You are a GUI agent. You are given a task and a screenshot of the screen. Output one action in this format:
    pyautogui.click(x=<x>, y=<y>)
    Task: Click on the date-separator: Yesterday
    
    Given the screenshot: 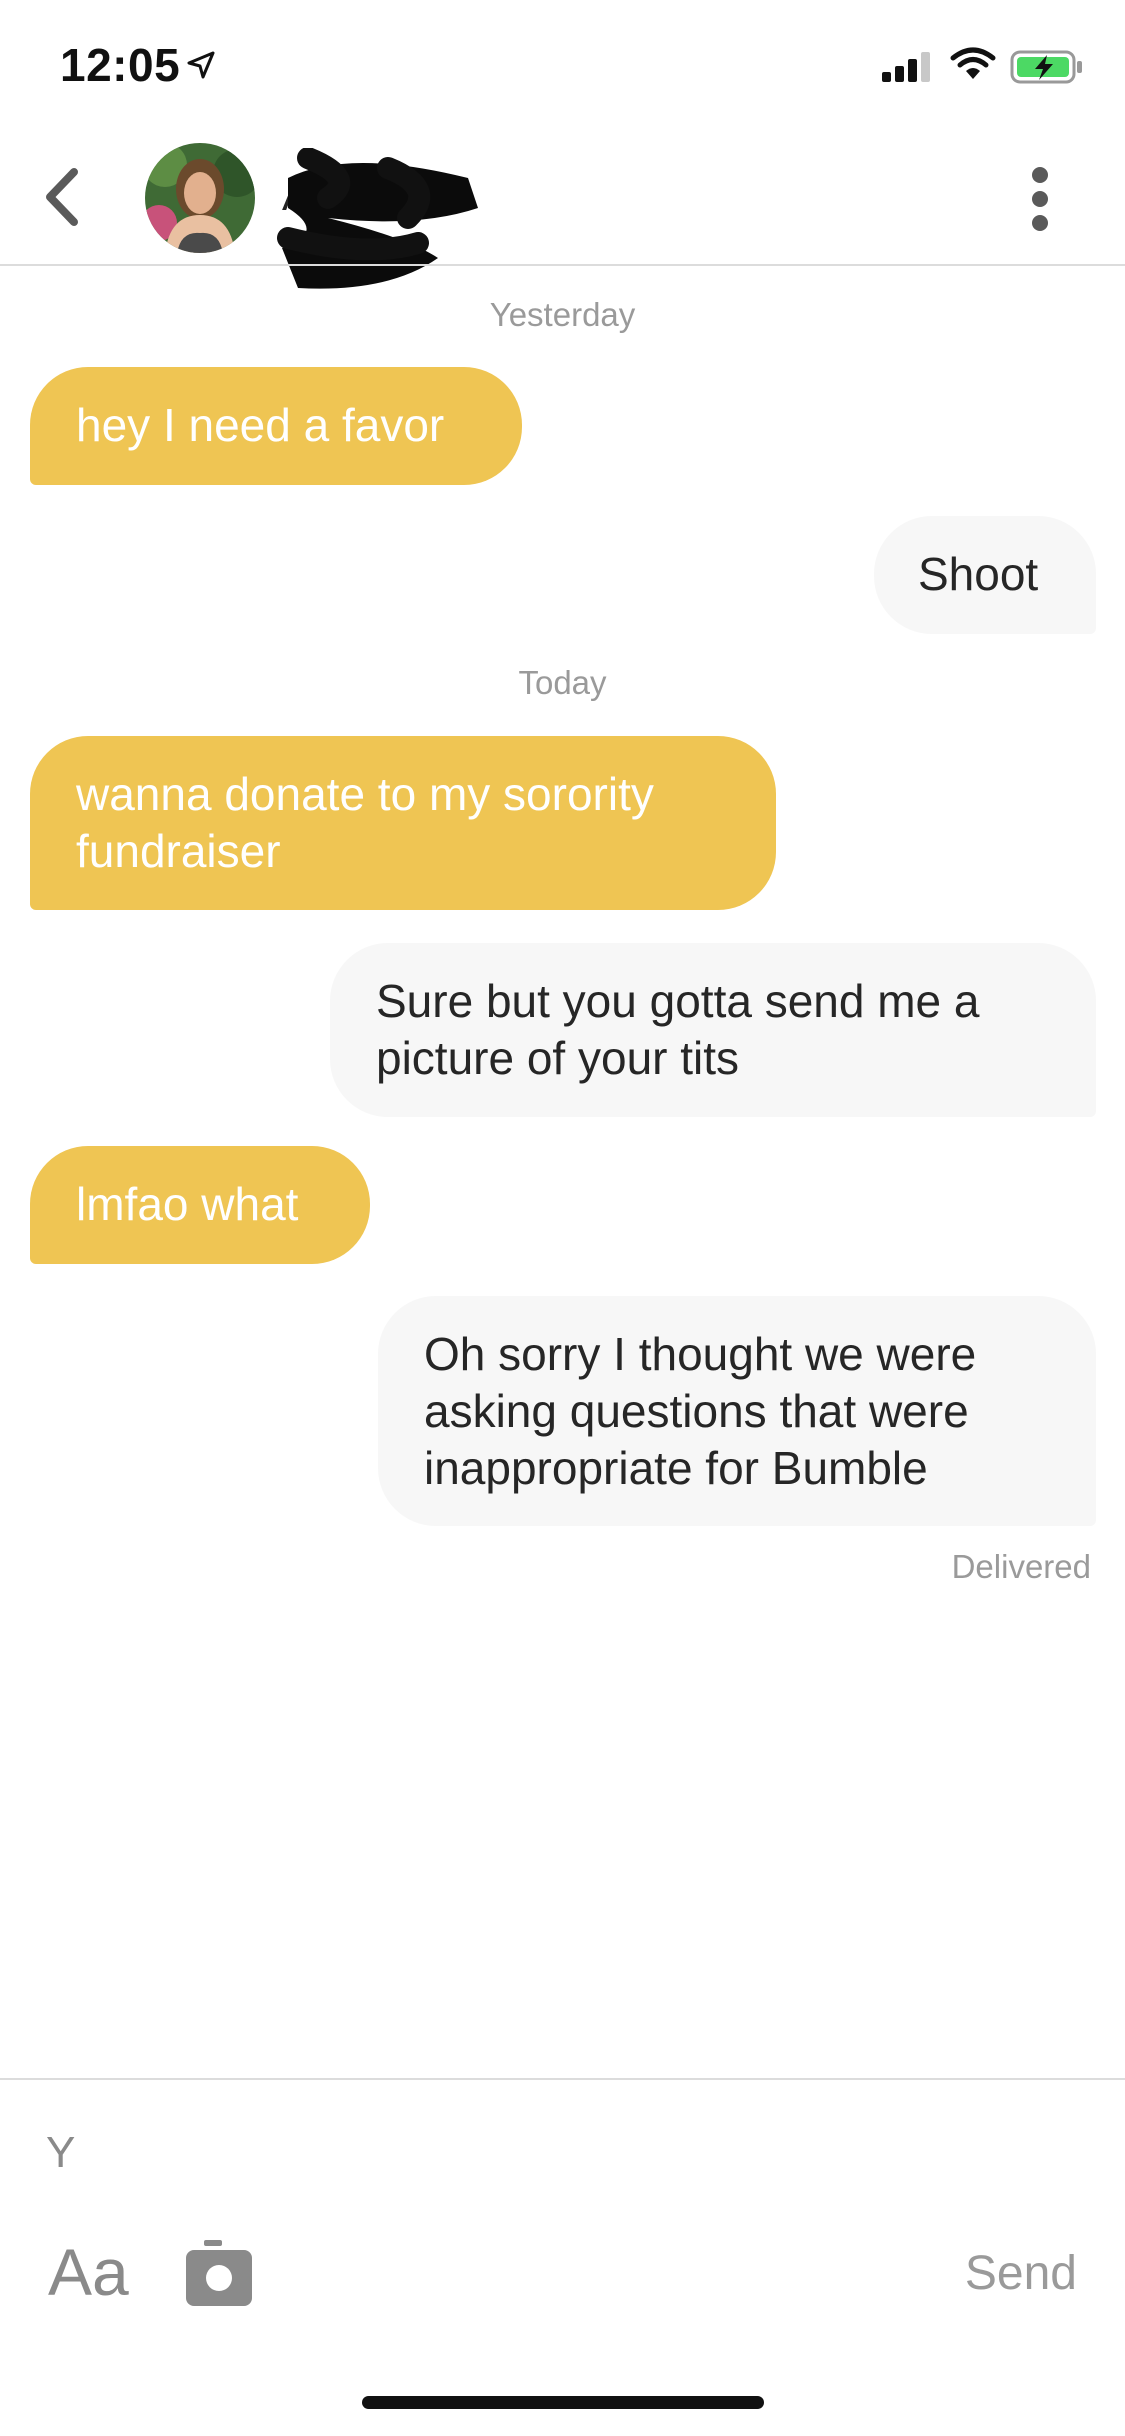 What is the action you would take?
    pyautogui.click(x=562, y=314)
    